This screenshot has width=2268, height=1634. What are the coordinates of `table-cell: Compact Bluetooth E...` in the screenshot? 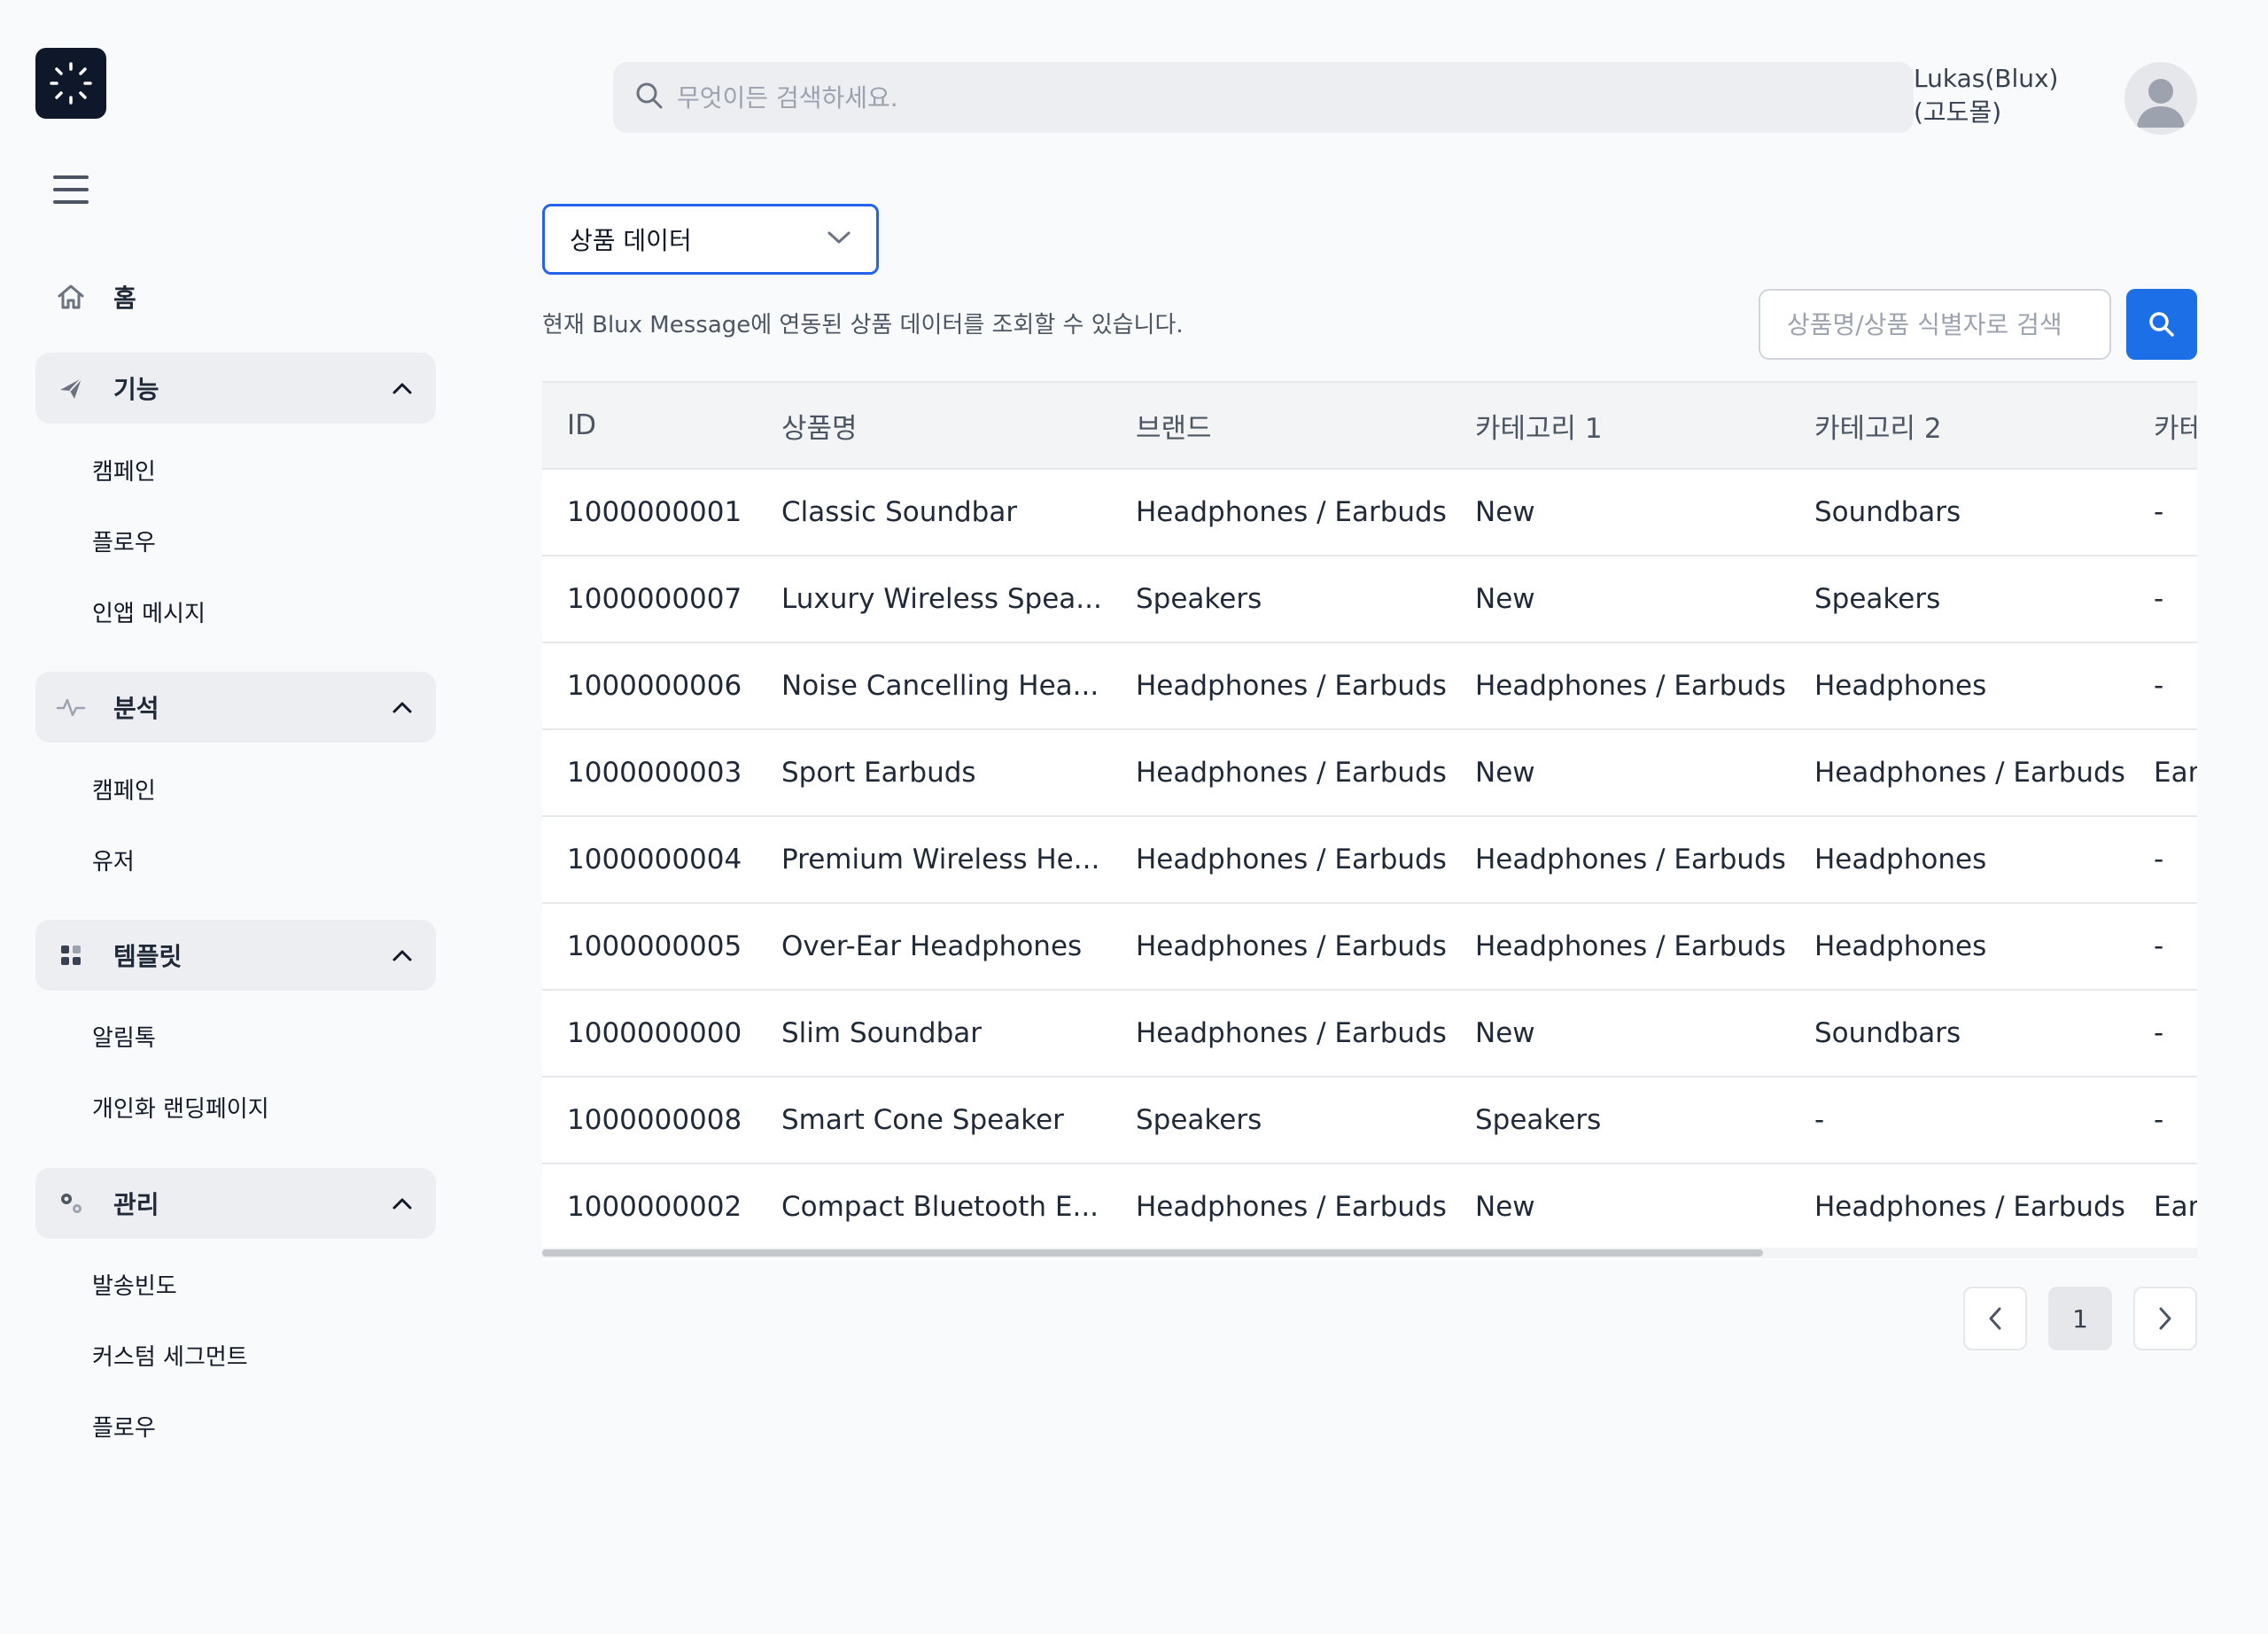 It's located at (934, 1207).